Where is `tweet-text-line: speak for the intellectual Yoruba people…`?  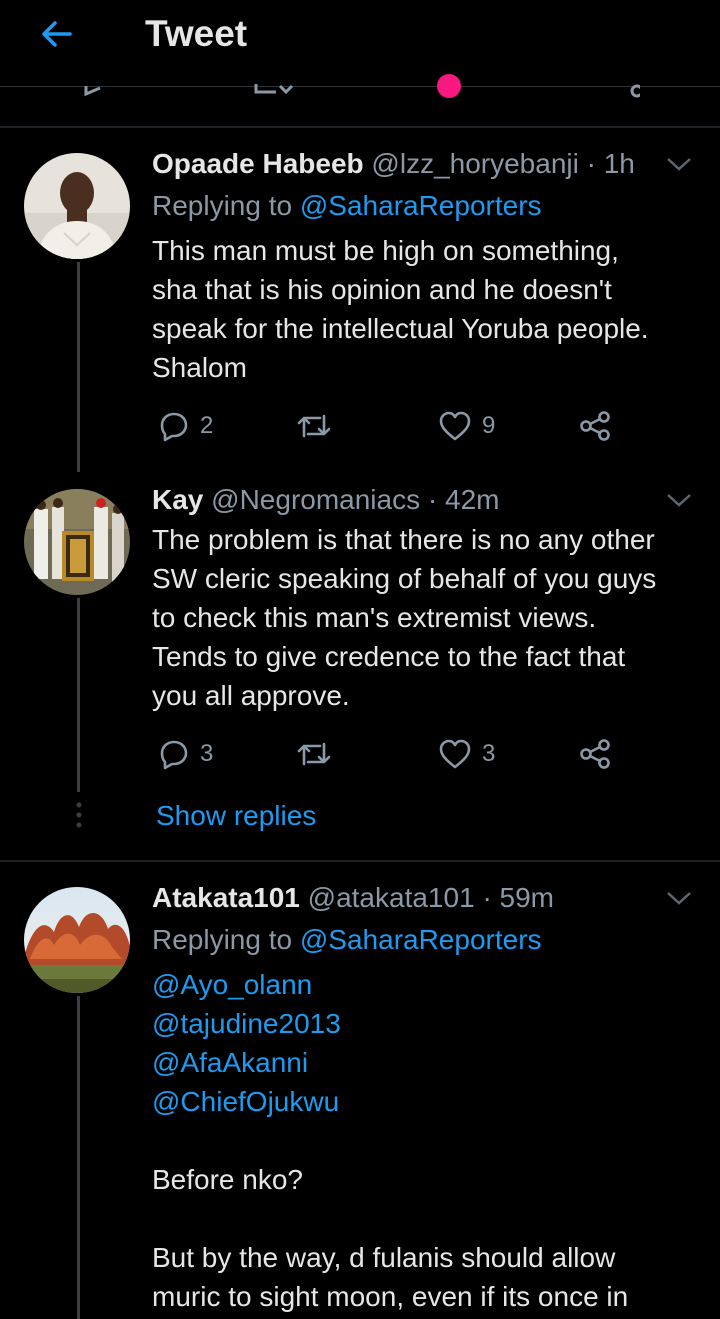
tweet-text-line: speak for the intellectual Yoruba people… is located at coordinates (400, 328).